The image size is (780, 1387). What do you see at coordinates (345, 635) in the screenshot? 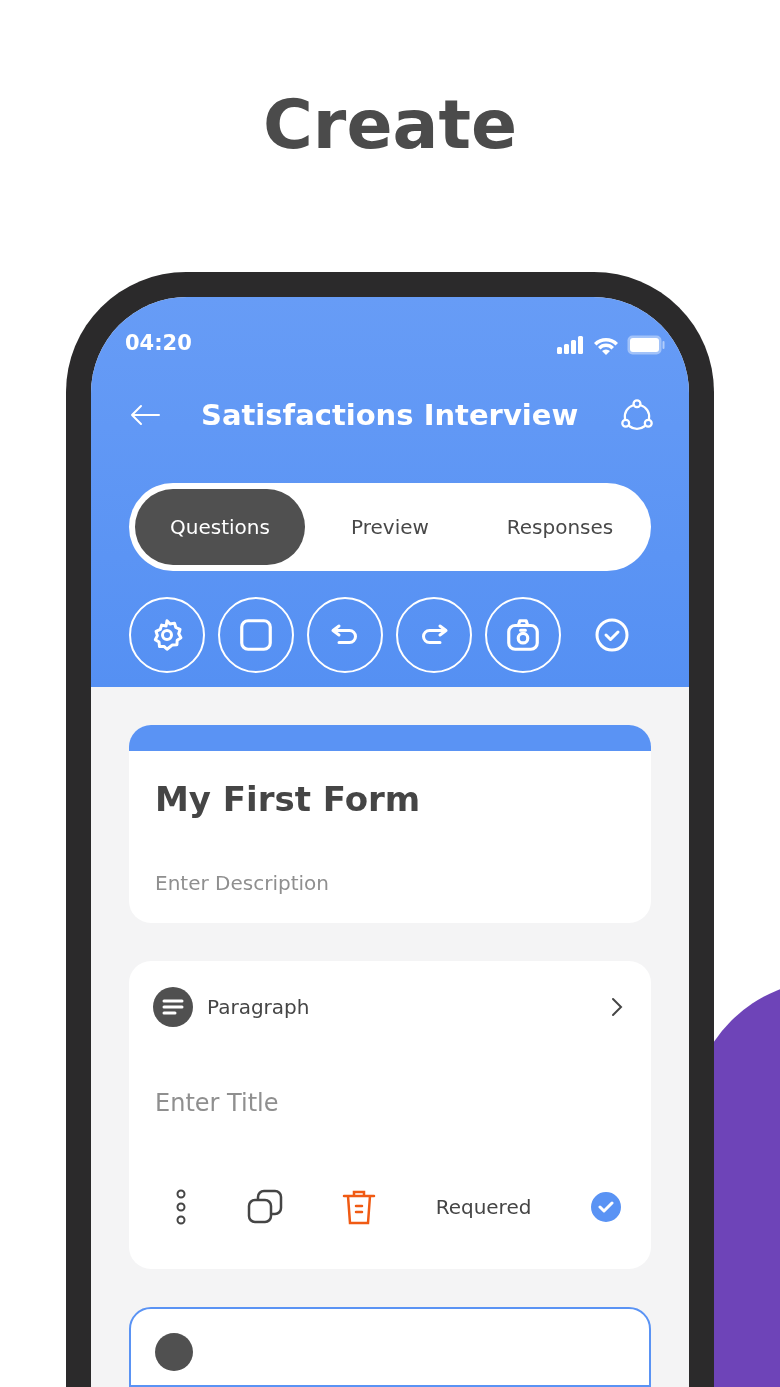
I see `undo-button` at bounding box center [345, 635].